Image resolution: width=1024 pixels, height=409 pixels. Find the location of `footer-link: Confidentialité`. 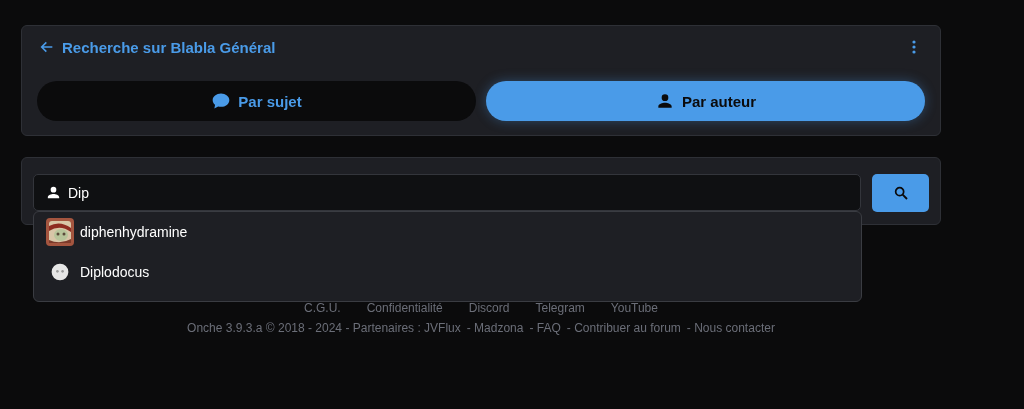

footer-link: Confidentialité is located at coordinates (404, 308).